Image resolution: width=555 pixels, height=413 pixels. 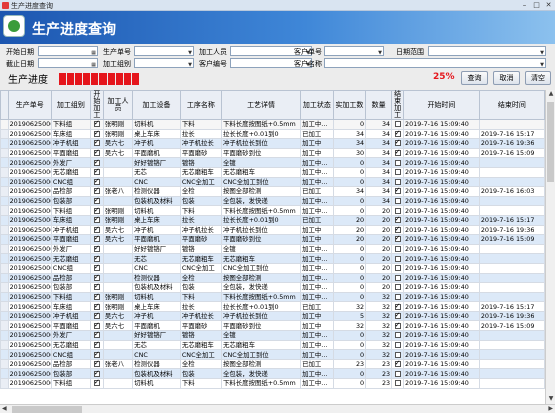 I want to click on column-header: 工艺详情, so click(x=261, y=105).